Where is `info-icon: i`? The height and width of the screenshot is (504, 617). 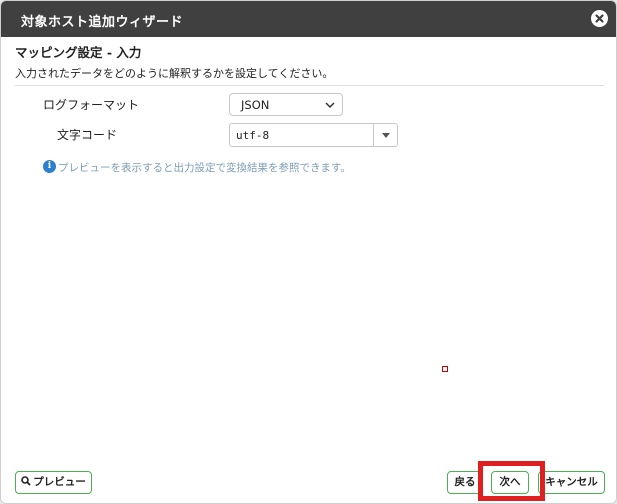 info-icon: i is located at coordinates (49, 166).